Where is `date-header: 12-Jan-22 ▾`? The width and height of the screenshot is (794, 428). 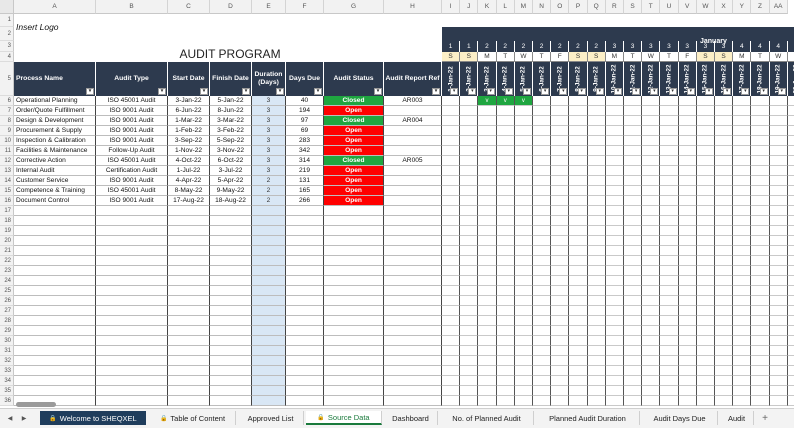
date-header: 12-Jan-22 ▾ is located at coordinates (651, 79).